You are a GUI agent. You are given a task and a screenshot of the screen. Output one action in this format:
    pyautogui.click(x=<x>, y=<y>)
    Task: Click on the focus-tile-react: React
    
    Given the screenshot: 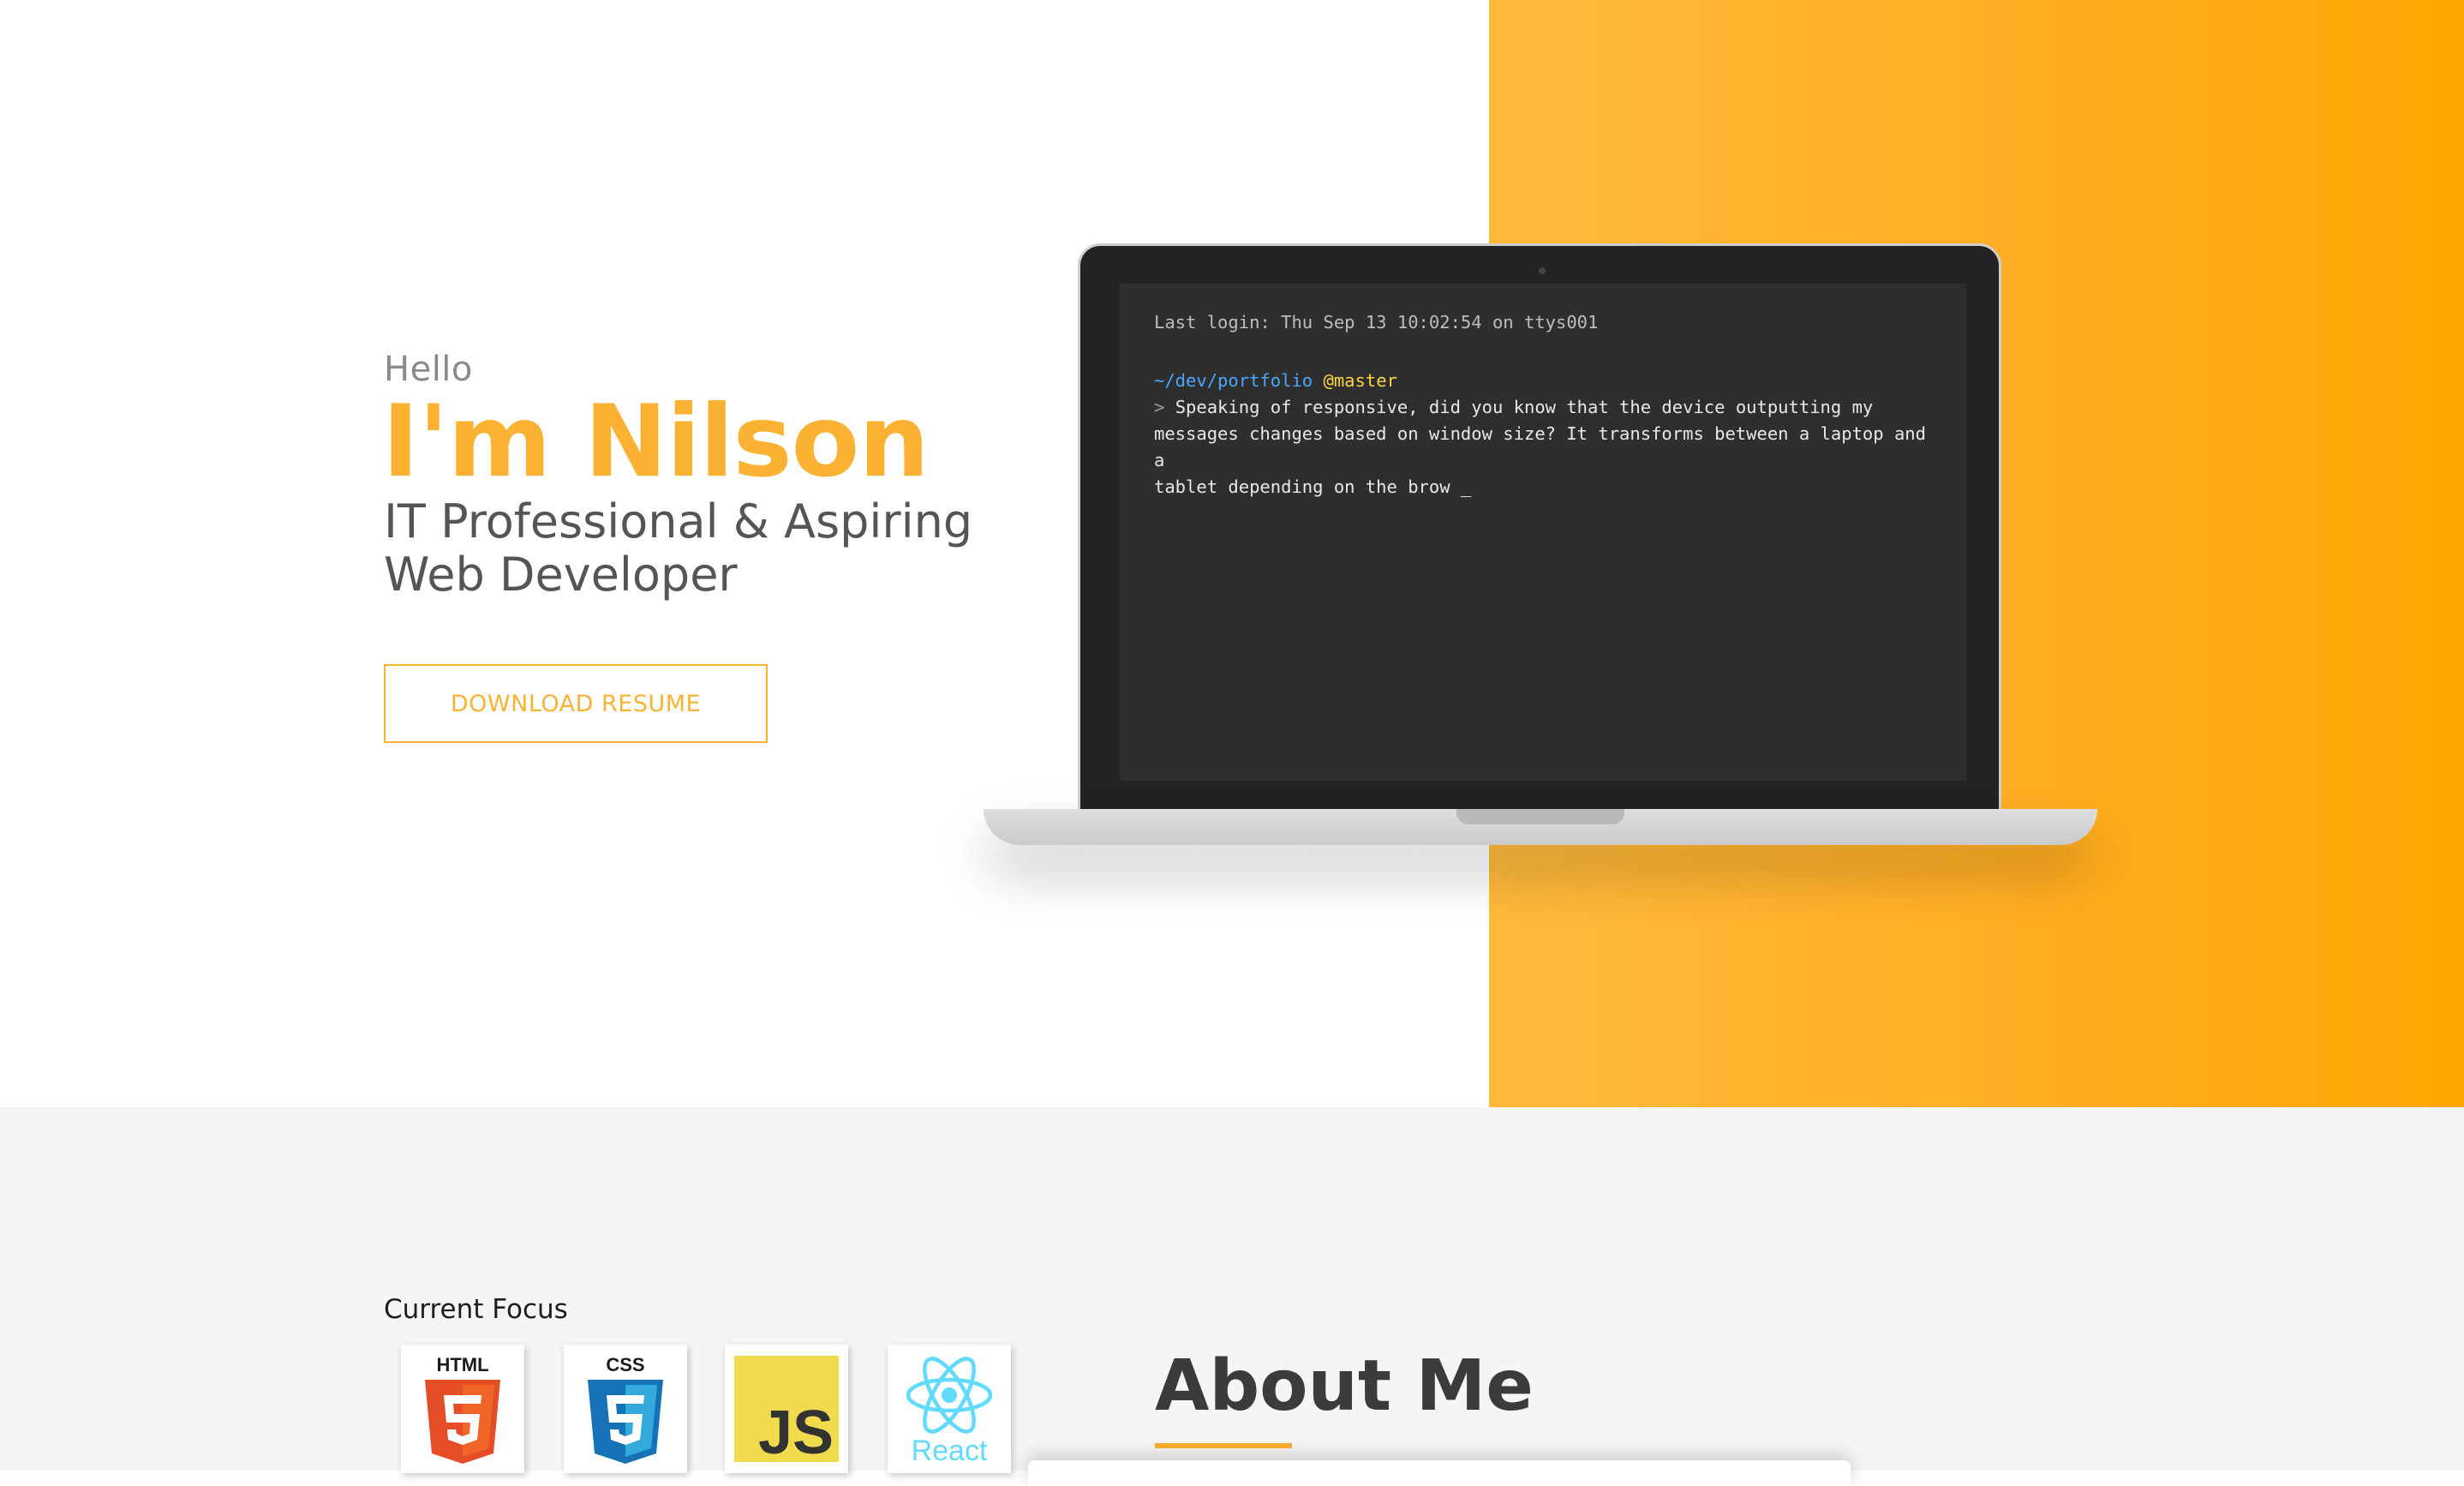 What is the action you would take?
    pyautogui.click(x=949, y=1409)
    